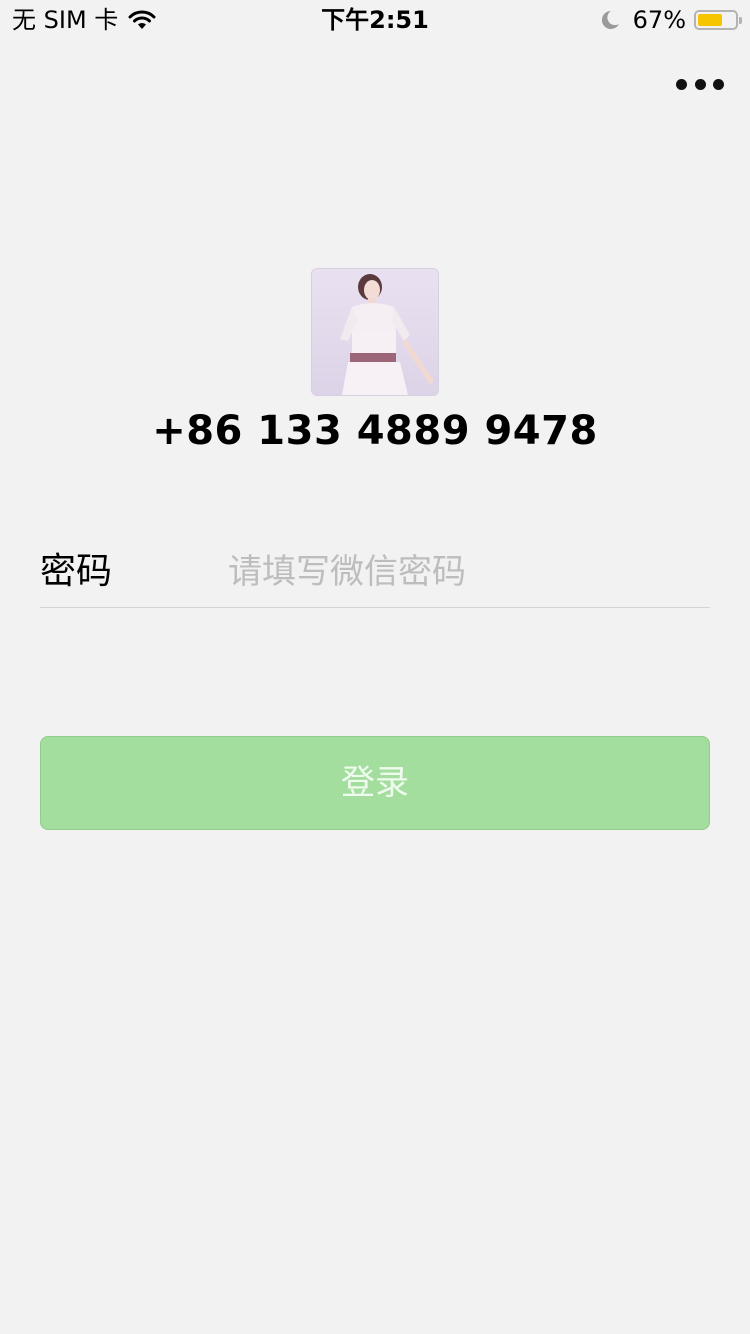 Image resolution: width=750 pixels, height=1334 pixels. I want to click on avatar, so click(375, 332).